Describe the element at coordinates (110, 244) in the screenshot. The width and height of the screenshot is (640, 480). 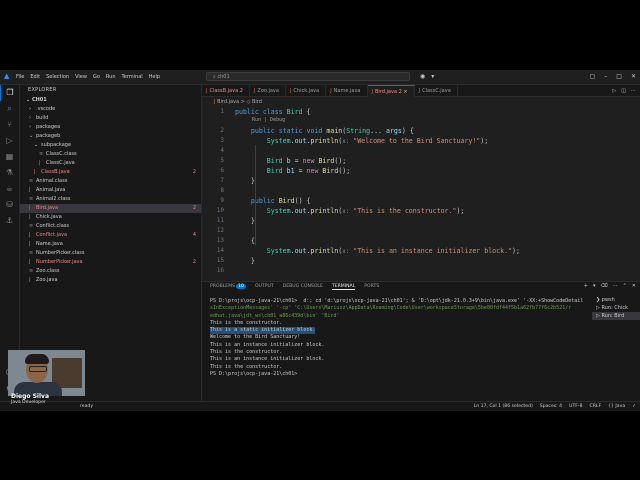
I see `tree-item-name-java: J Name.java` at that location.